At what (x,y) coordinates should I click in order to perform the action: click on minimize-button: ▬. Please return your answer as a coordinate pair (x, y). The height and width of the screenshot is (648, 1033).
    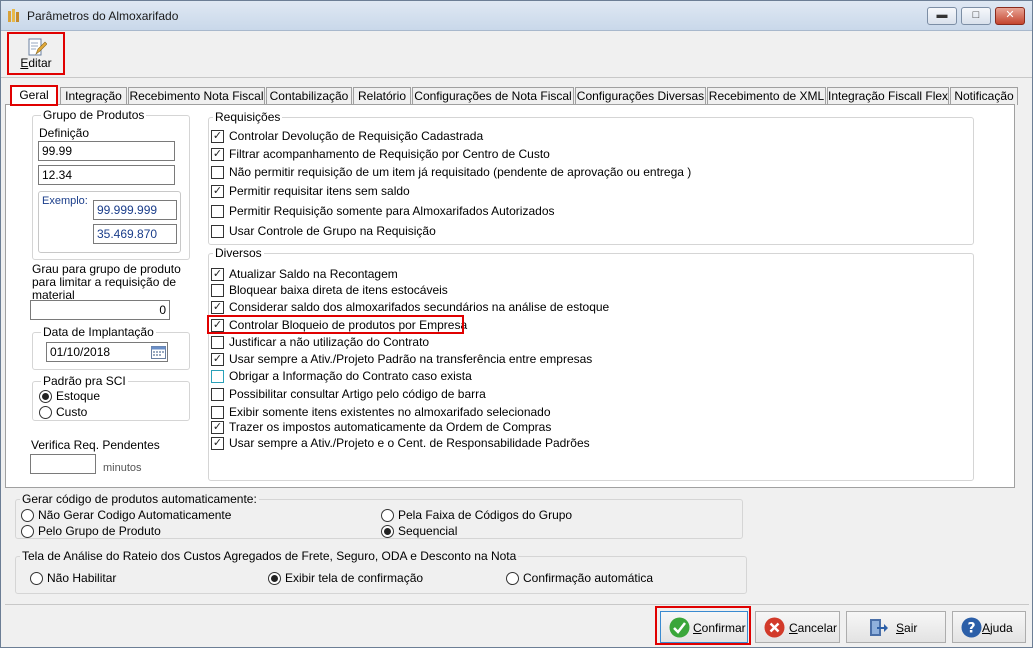
    Looking at the image, I should click on (942, 16).